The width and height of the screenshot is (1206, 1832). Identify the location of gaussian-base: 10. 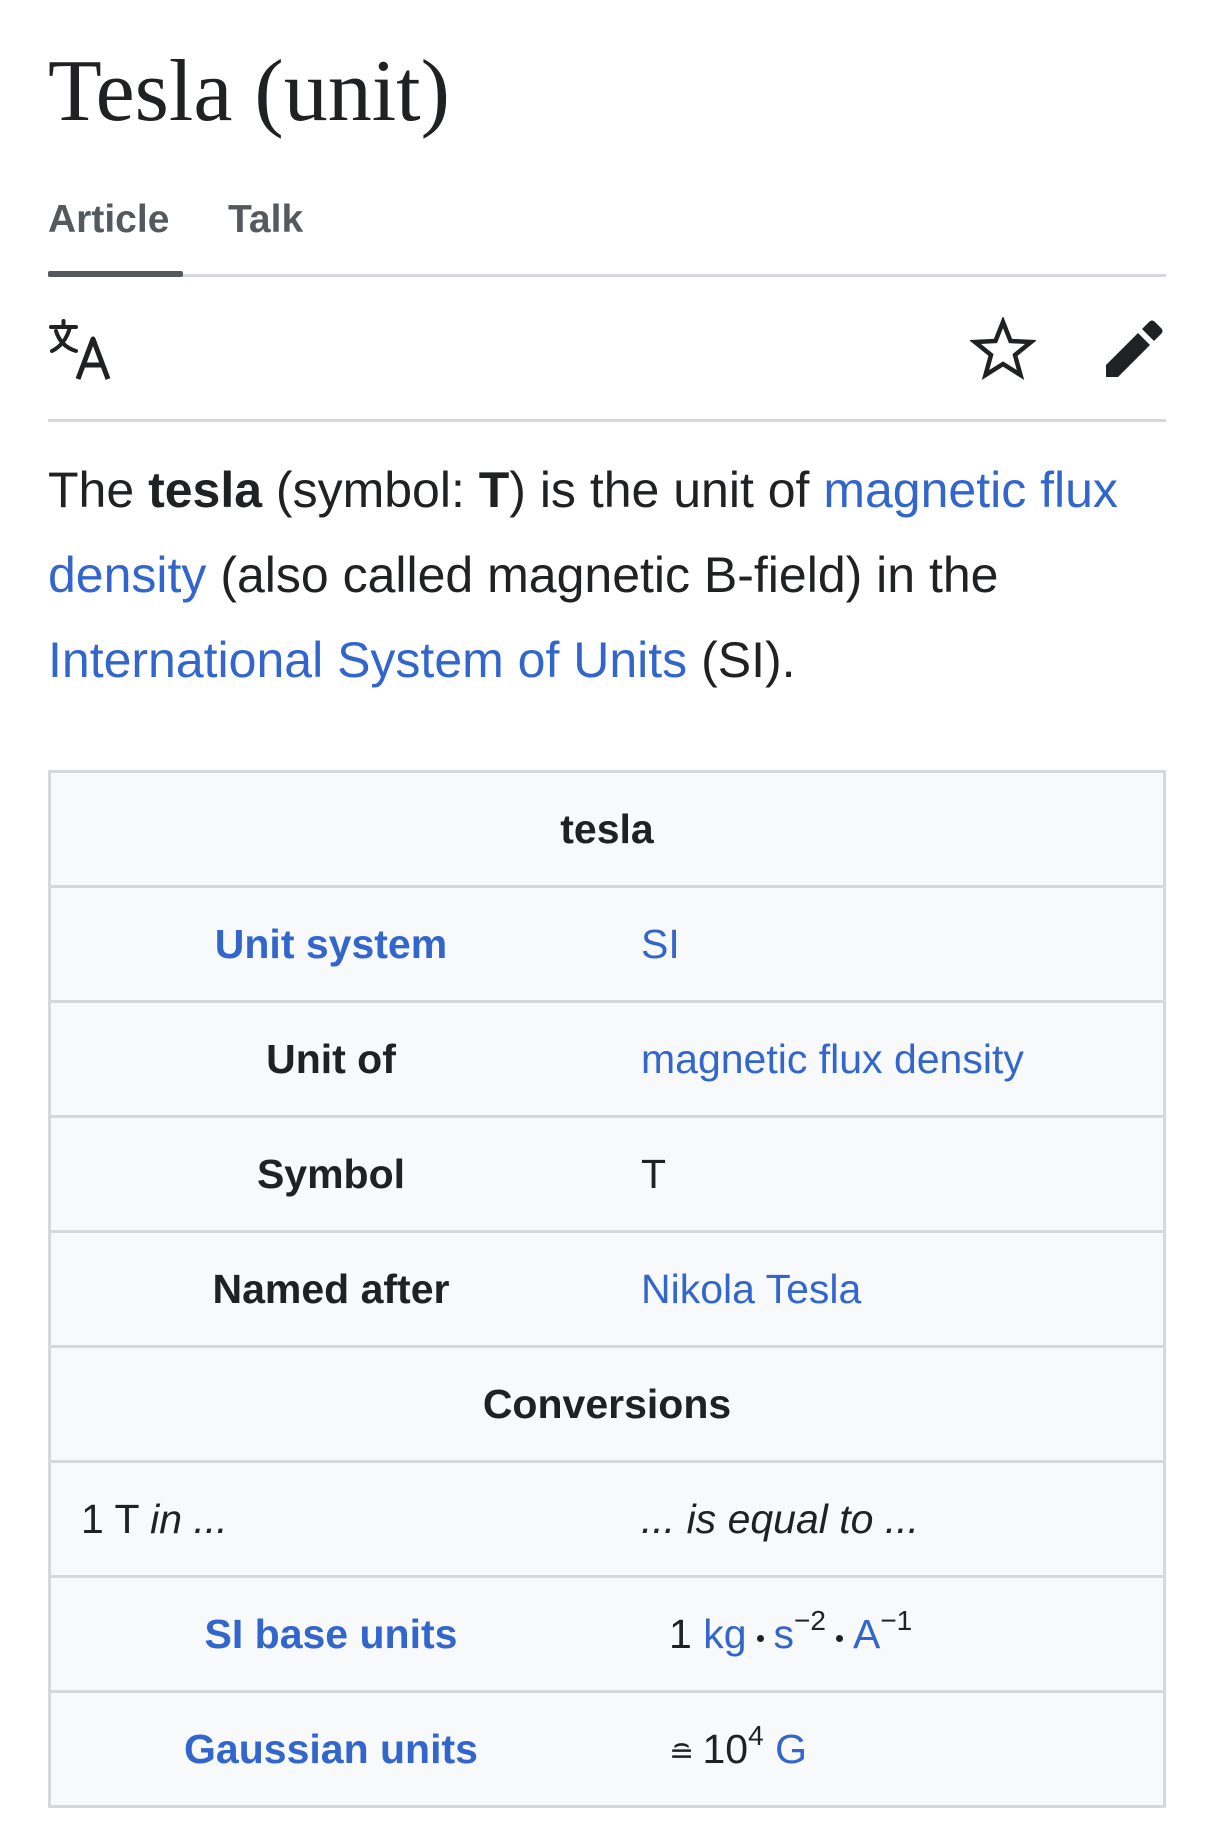
(725, 1749).